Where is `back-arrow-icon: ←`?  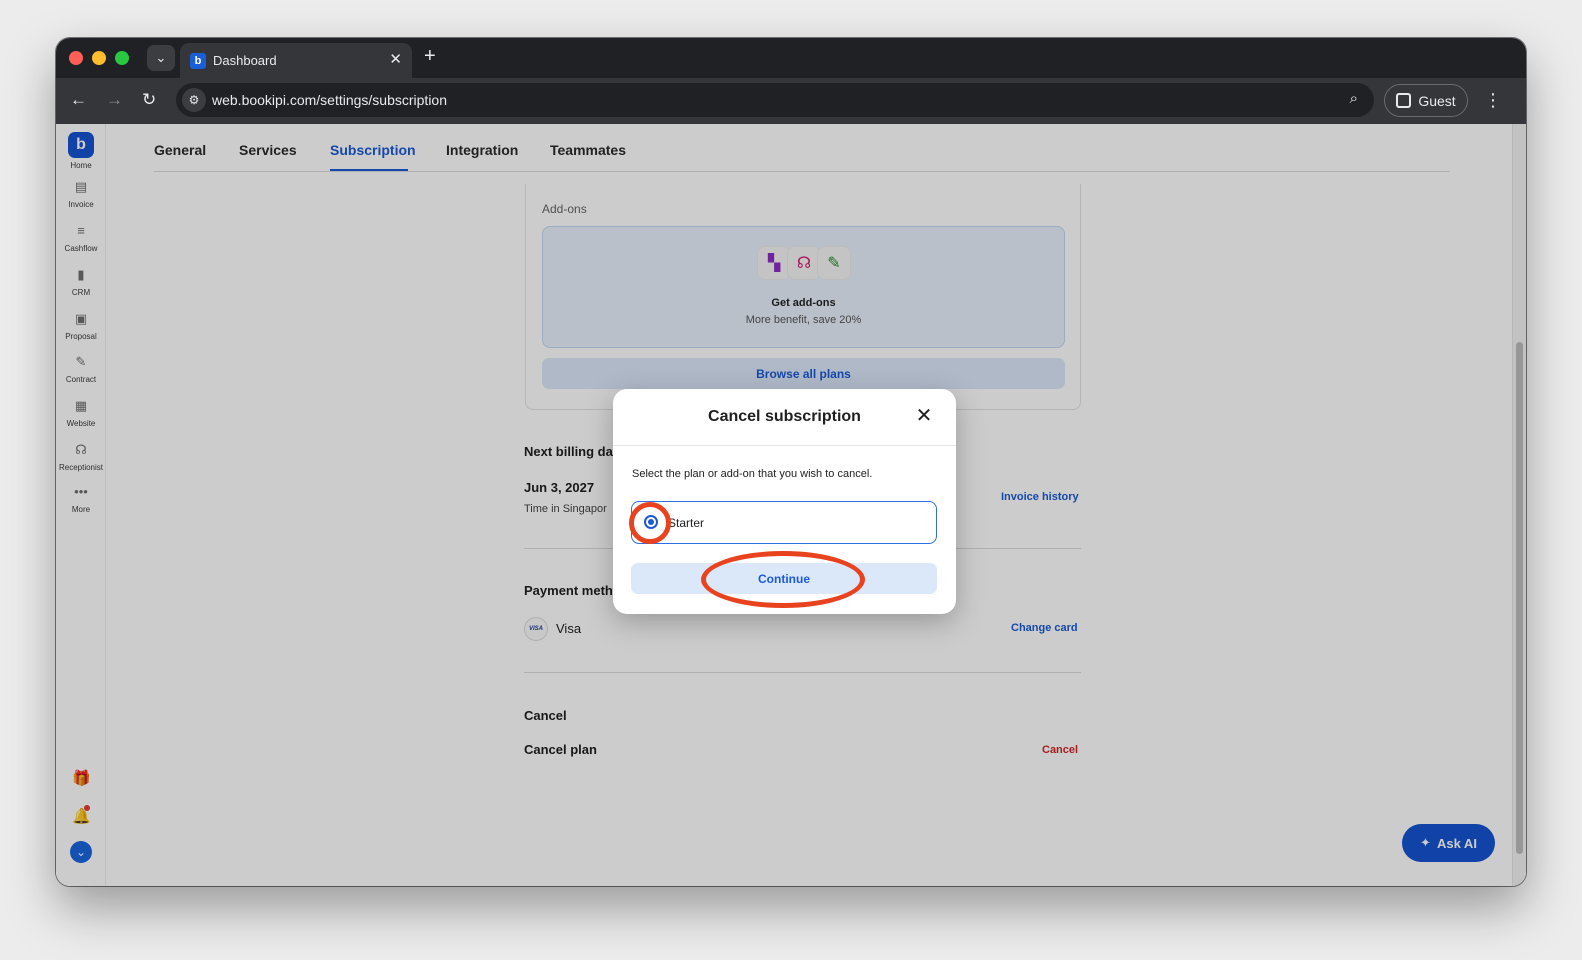 back-arrow-icon: ← is located at coordinates (78, 100).